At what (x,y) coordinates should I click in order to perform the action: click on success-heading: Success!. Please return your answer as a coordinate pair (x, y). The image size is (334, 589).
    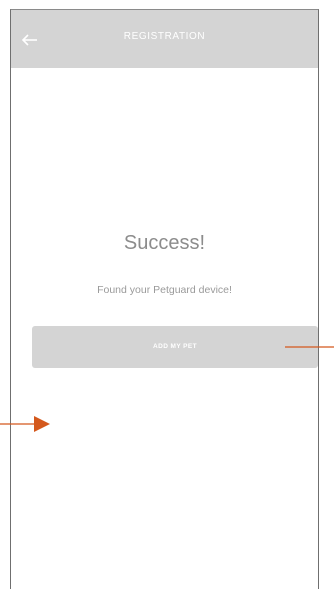
    Looking at the image, I should click on (164, 243).